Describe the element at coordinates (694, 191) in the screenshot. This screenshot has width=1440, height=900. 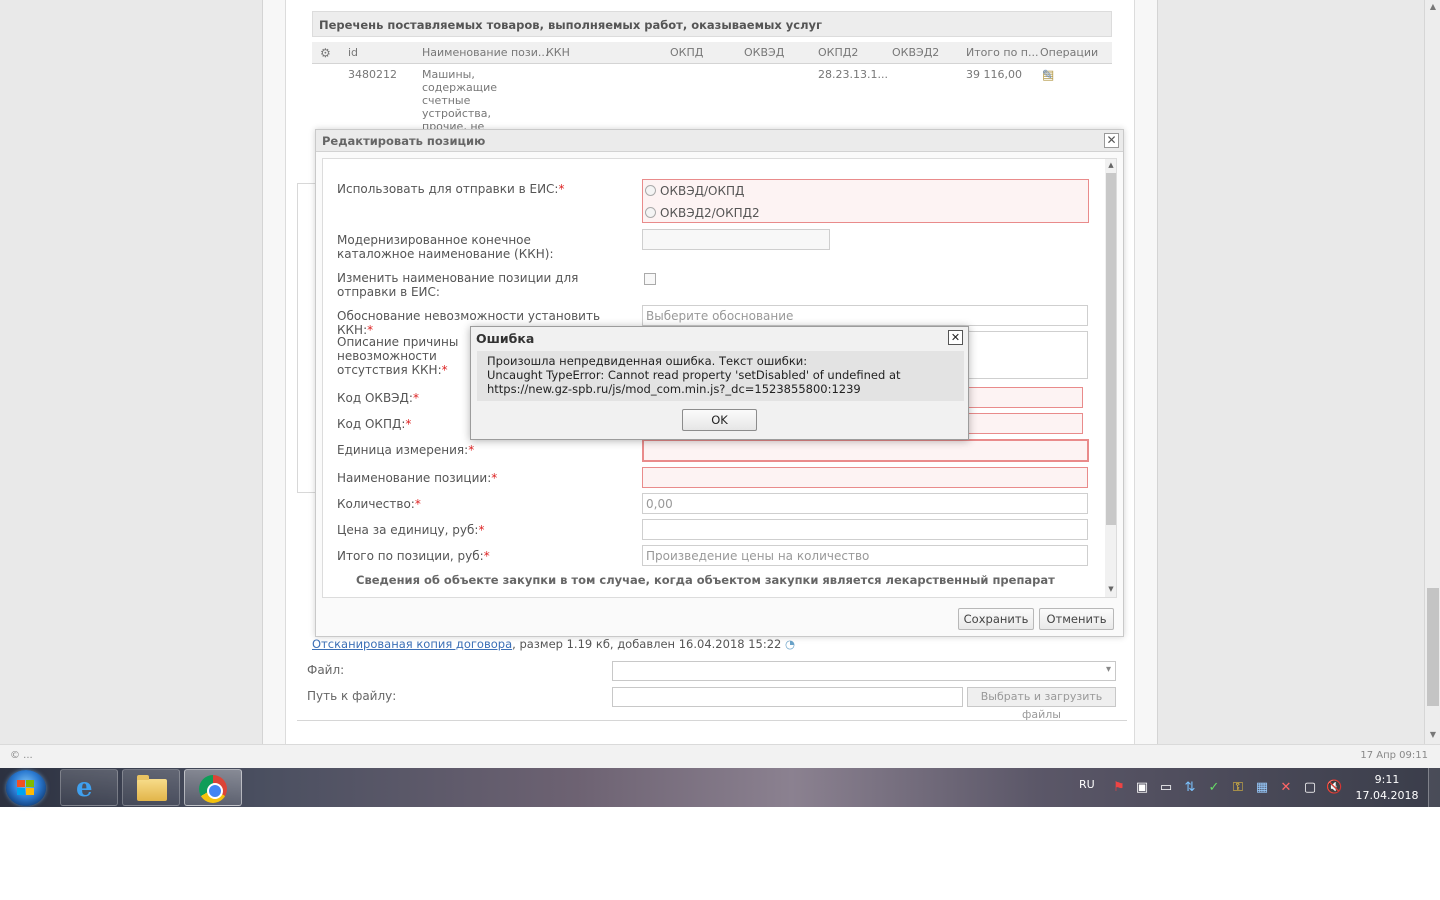
I see `radio-okved-okpd: ОКВЭД/ОКПД` at that location.